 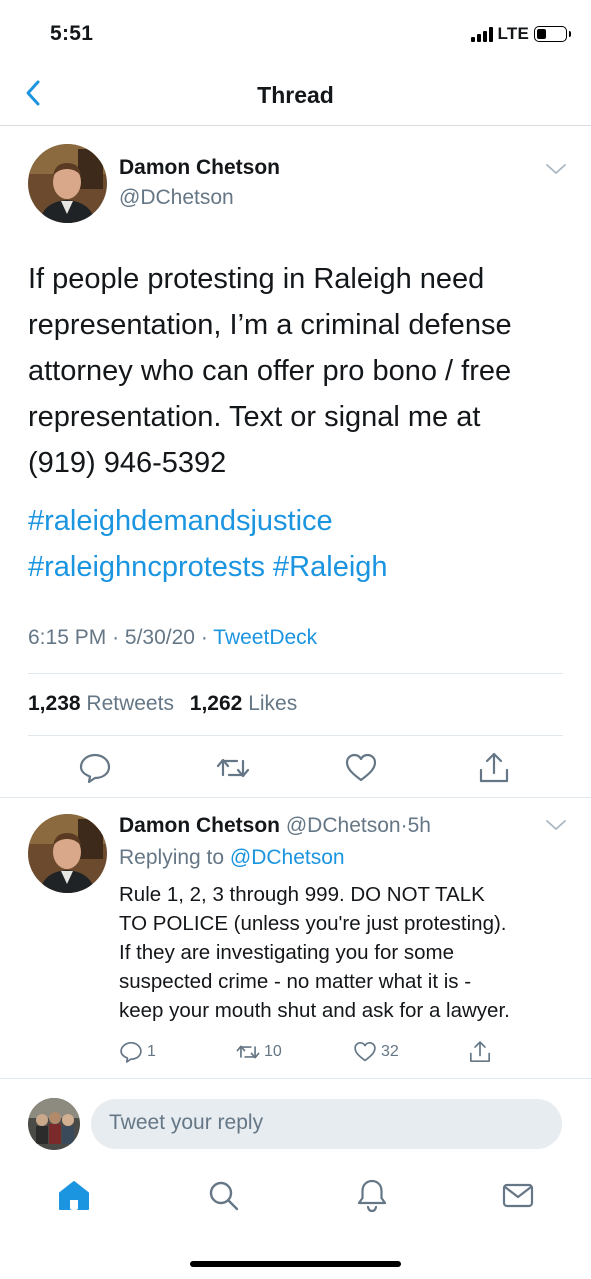 What do you see at coordinates (127, 463) in the screenshot?
I see `tweet-text-line: (919) 946-5392` at bounding box center [127, 463].